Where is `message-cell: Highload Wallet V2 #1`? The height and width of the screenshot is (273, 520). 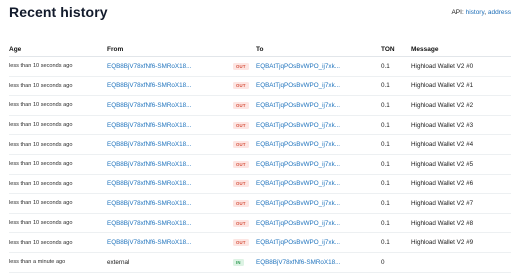
message-cell: Highload Wallet V2 #1 is located at coordinates (461, 86).